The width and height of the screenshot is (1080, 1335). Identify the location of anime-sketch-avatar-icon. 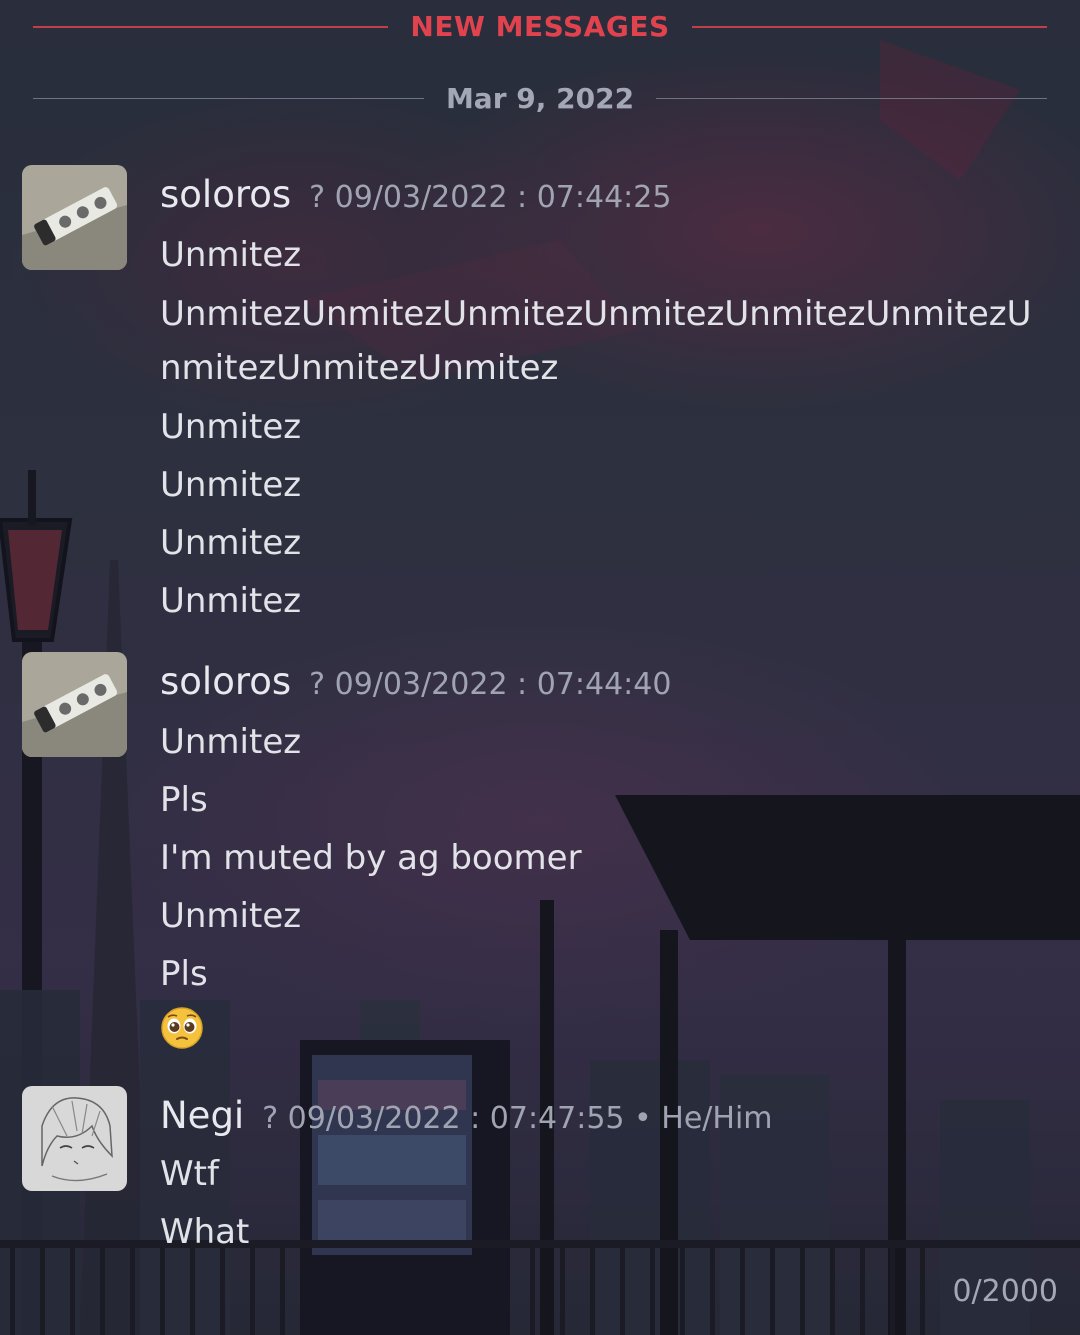
(74, 1138).